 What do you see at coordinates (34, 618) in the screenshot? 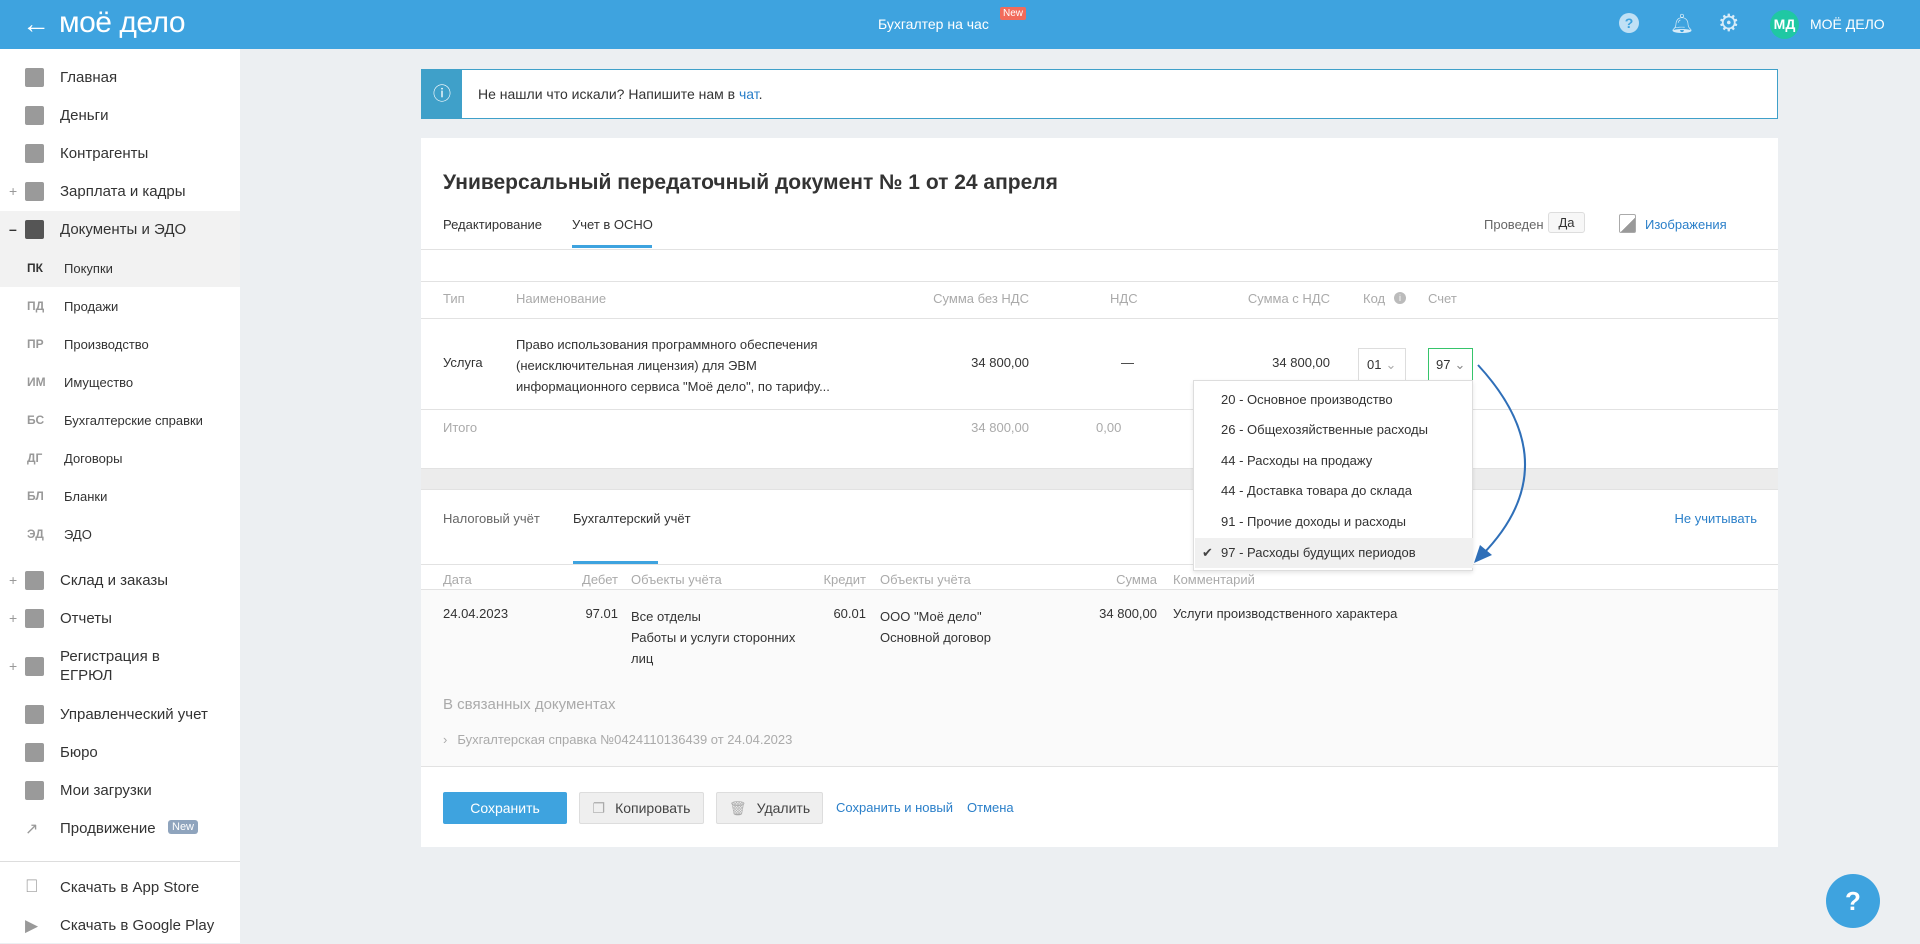
I see `report-icon` at bounding box center [34, 618].